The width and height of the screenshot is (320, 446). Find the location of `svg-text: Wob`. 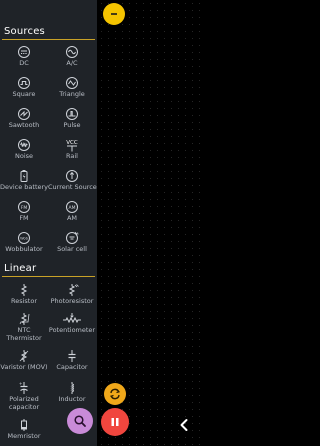

svg-text: Wob is located at coordinates (24, 239).